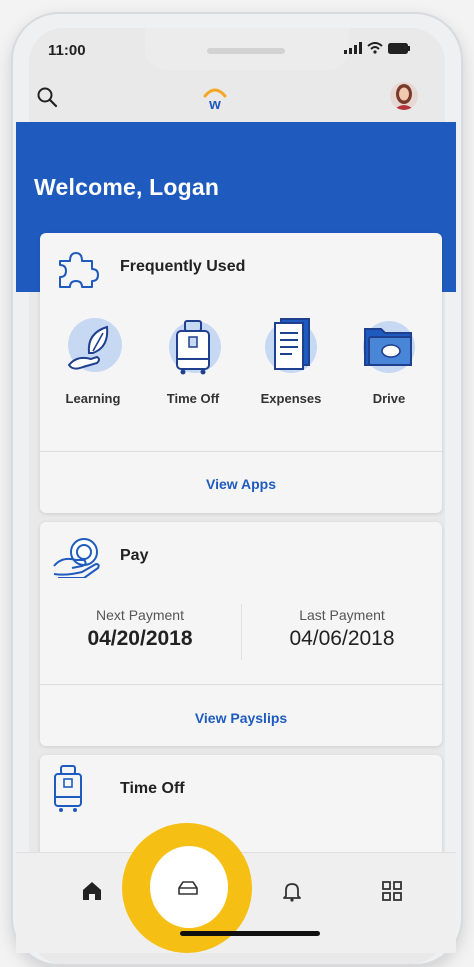  What do you see at coordinates (392, 891) in the screenshot?
I see `apps-grid-icon` at bounding box center [392, 891].